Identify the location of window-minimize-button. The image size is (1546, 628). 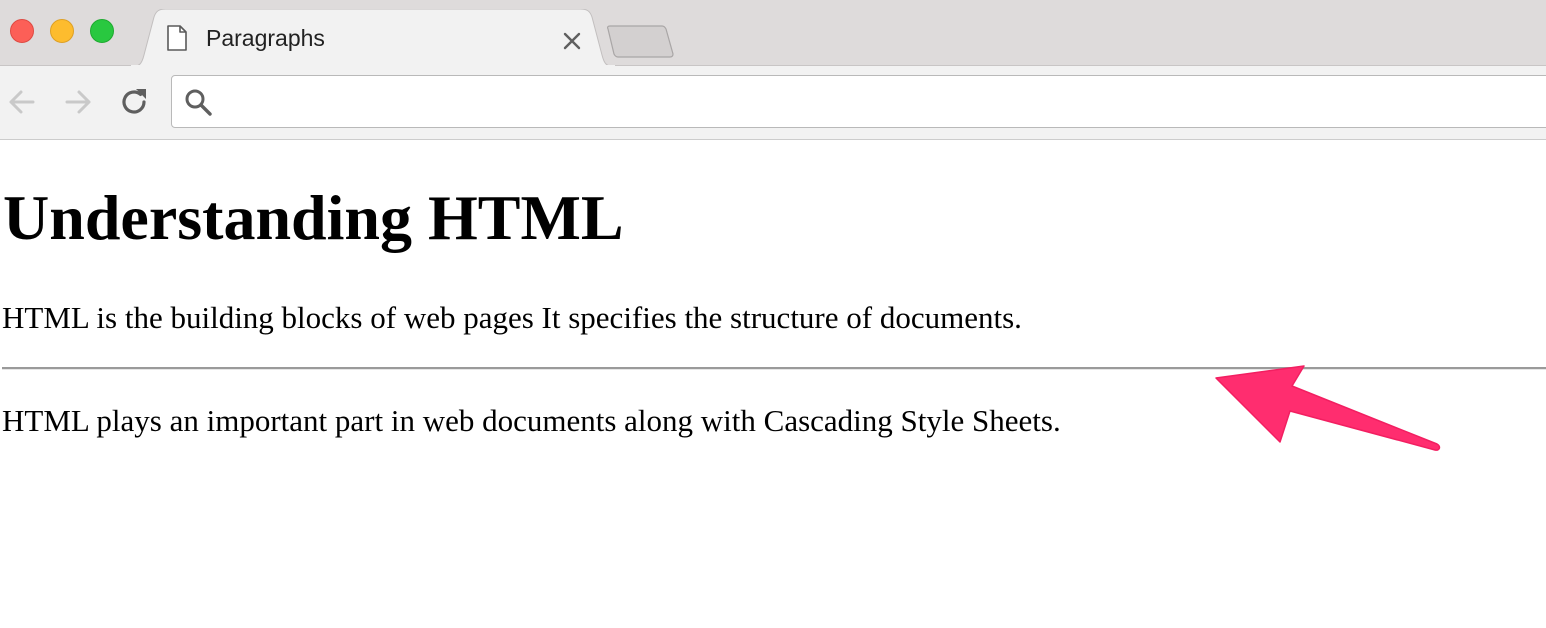
(62, 31).